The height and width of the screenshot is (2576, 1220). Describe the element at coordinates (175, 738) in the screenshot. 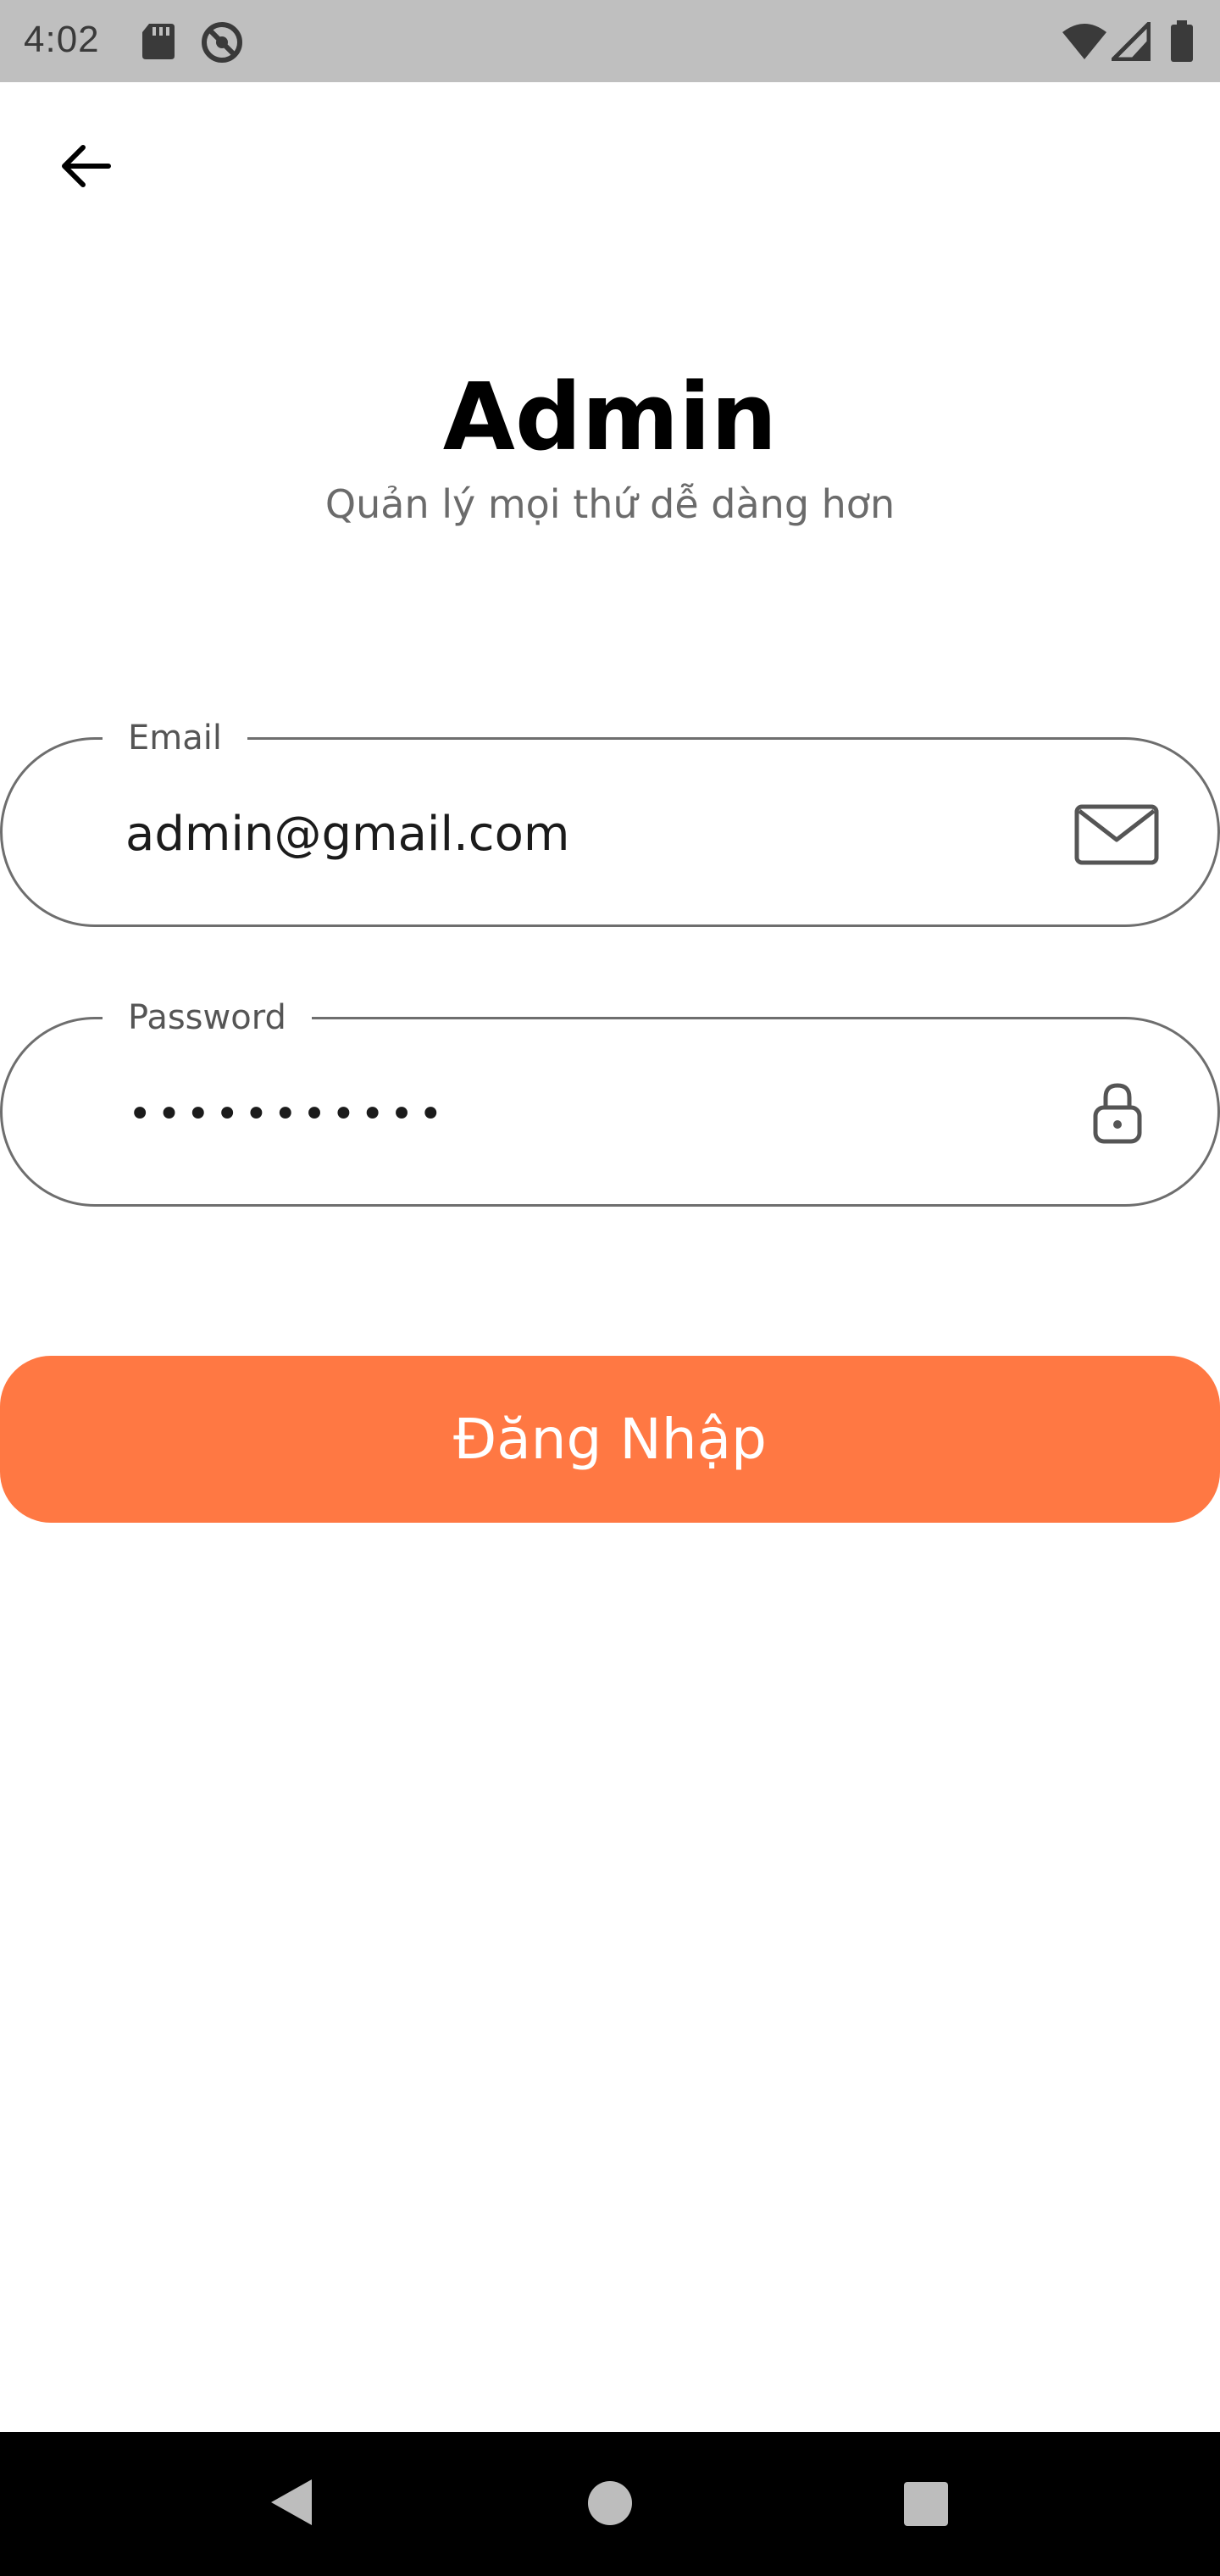

I see `email-label: Email` at that location.